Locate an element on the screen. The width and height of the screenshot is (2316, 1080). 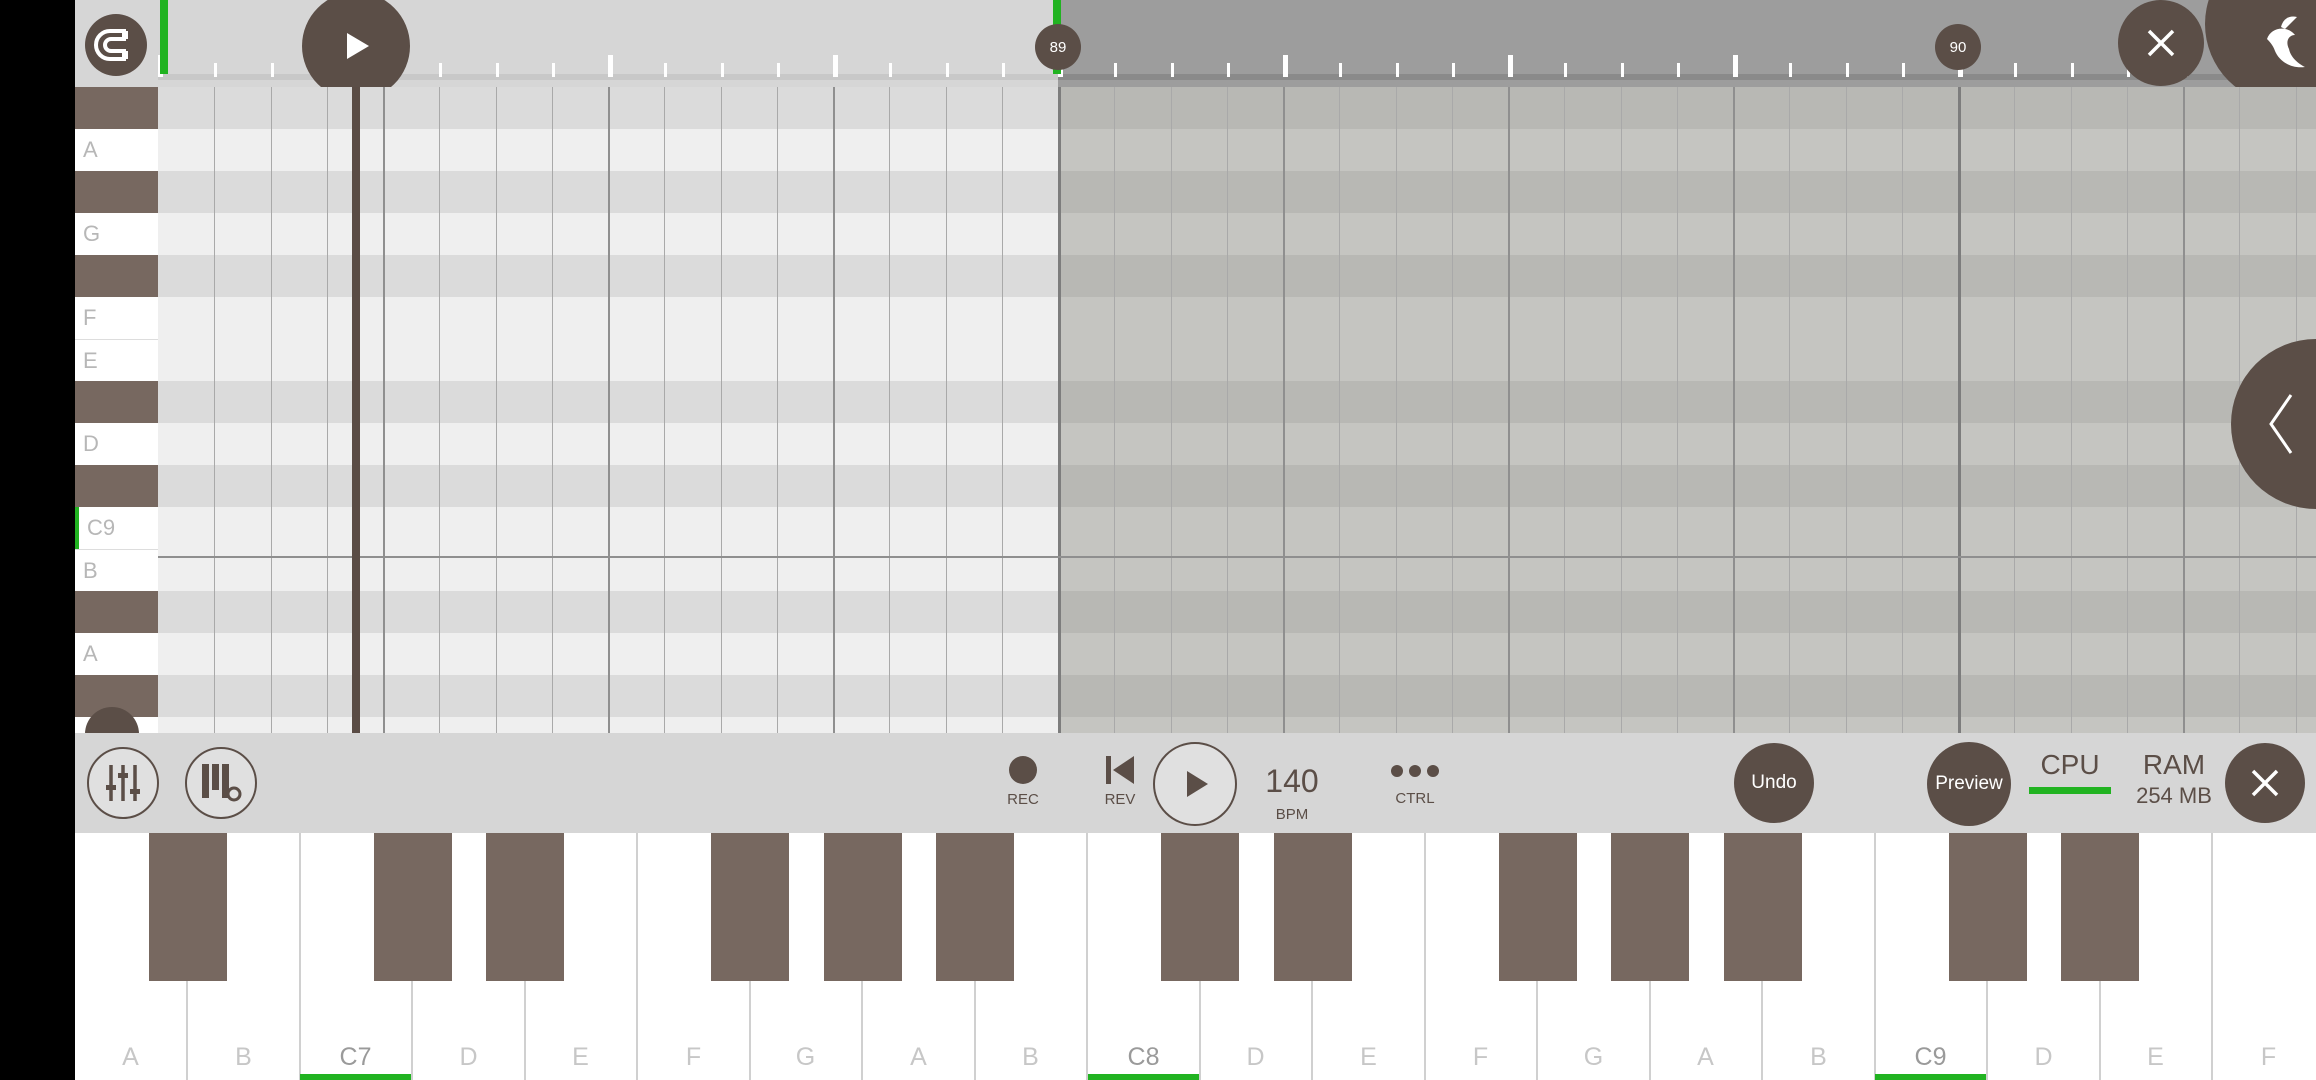
mixer-button is located at coordinates (123, 783).